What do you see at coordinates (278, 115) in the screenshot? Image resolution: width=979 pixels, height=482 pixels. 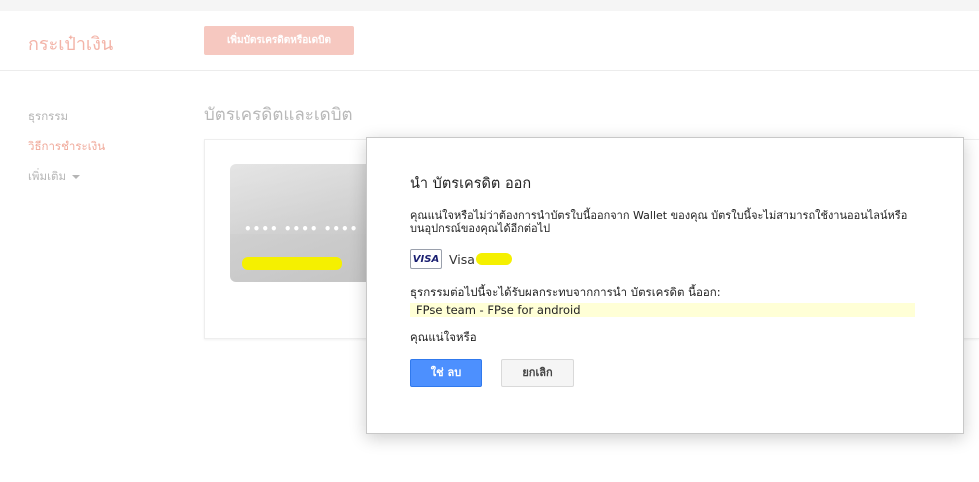 I see `section-title: บัตรเครดิตและเดบิต` at bounding box center [278, 115].